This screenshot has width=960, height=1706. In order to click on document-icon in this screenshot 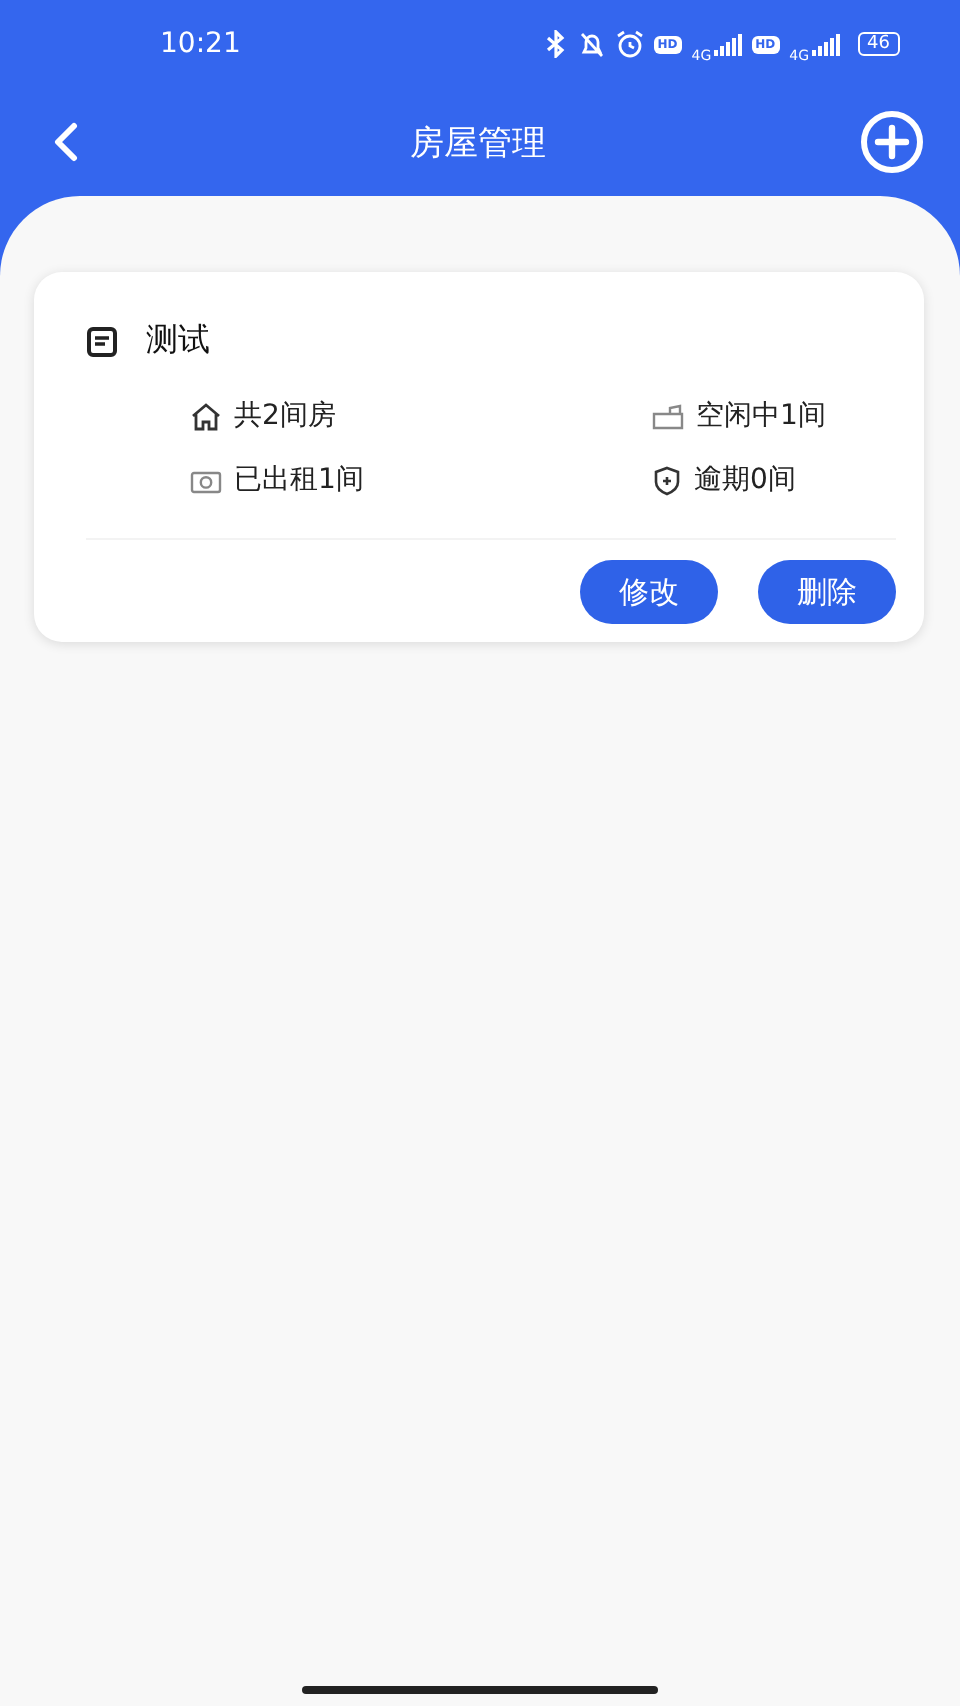, I will do `click(102, 341)`.